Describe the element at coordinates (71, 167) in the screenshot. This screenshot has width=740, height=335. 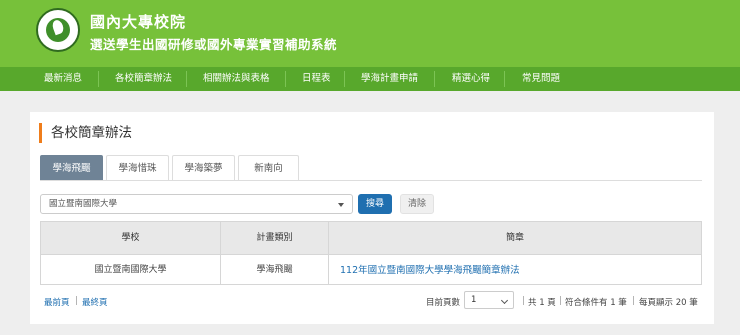
I see `tab-xuehai-feiyang: 學海飛颺` at that location.